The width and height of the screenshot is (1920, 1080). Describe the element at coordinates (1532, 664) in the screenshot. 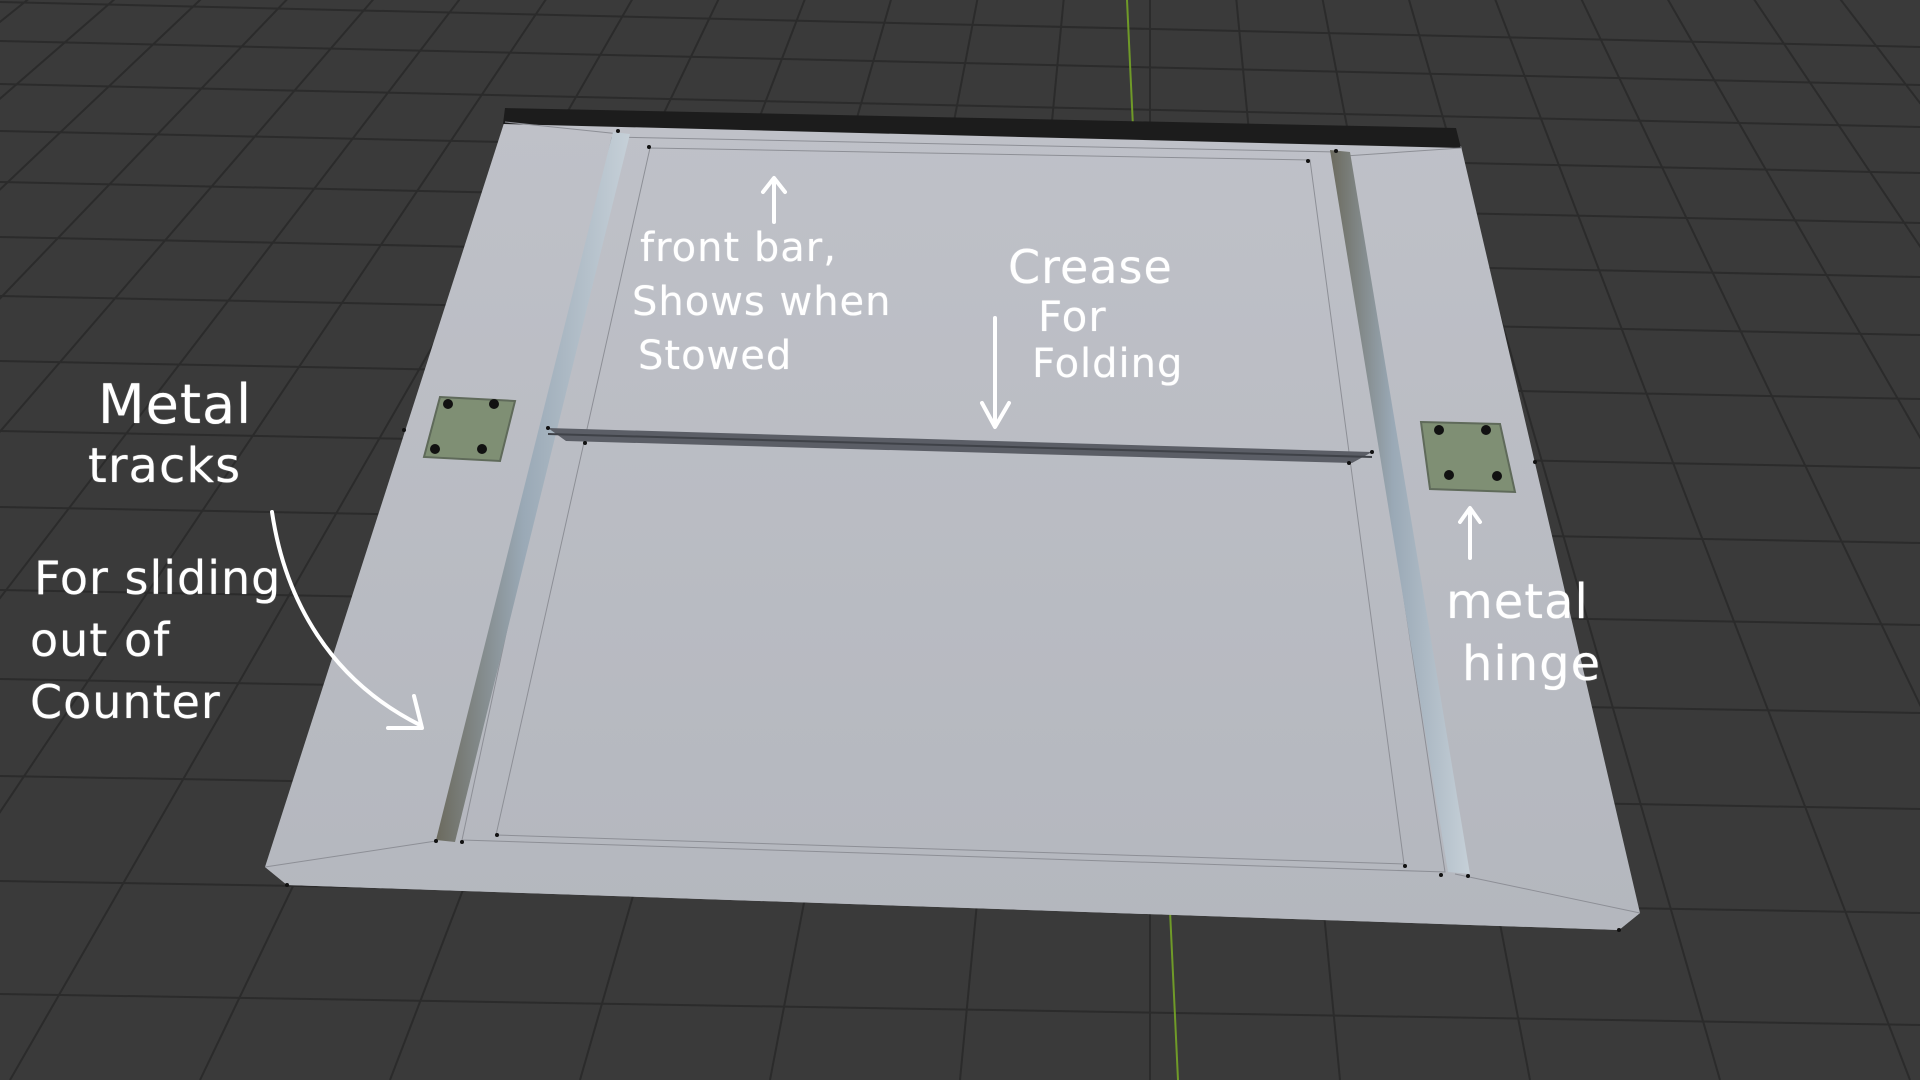

I see `metal-hinge-note-line-2: hinge` at that location.